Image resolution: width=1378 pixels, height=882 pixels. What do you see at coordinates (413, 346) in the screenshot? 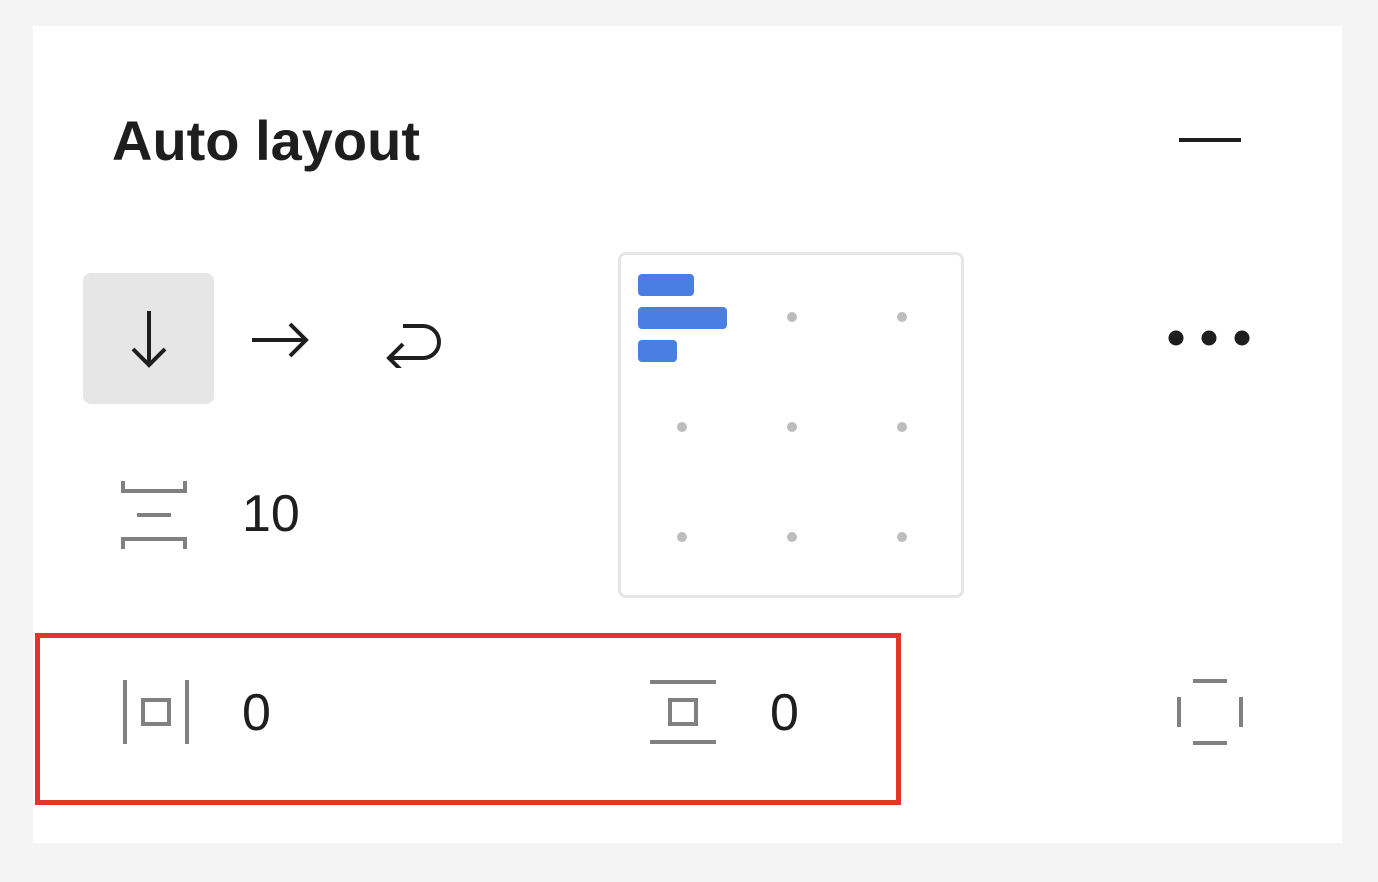
I see `wrap-arrow-icon` at bounding box center [413, 346].